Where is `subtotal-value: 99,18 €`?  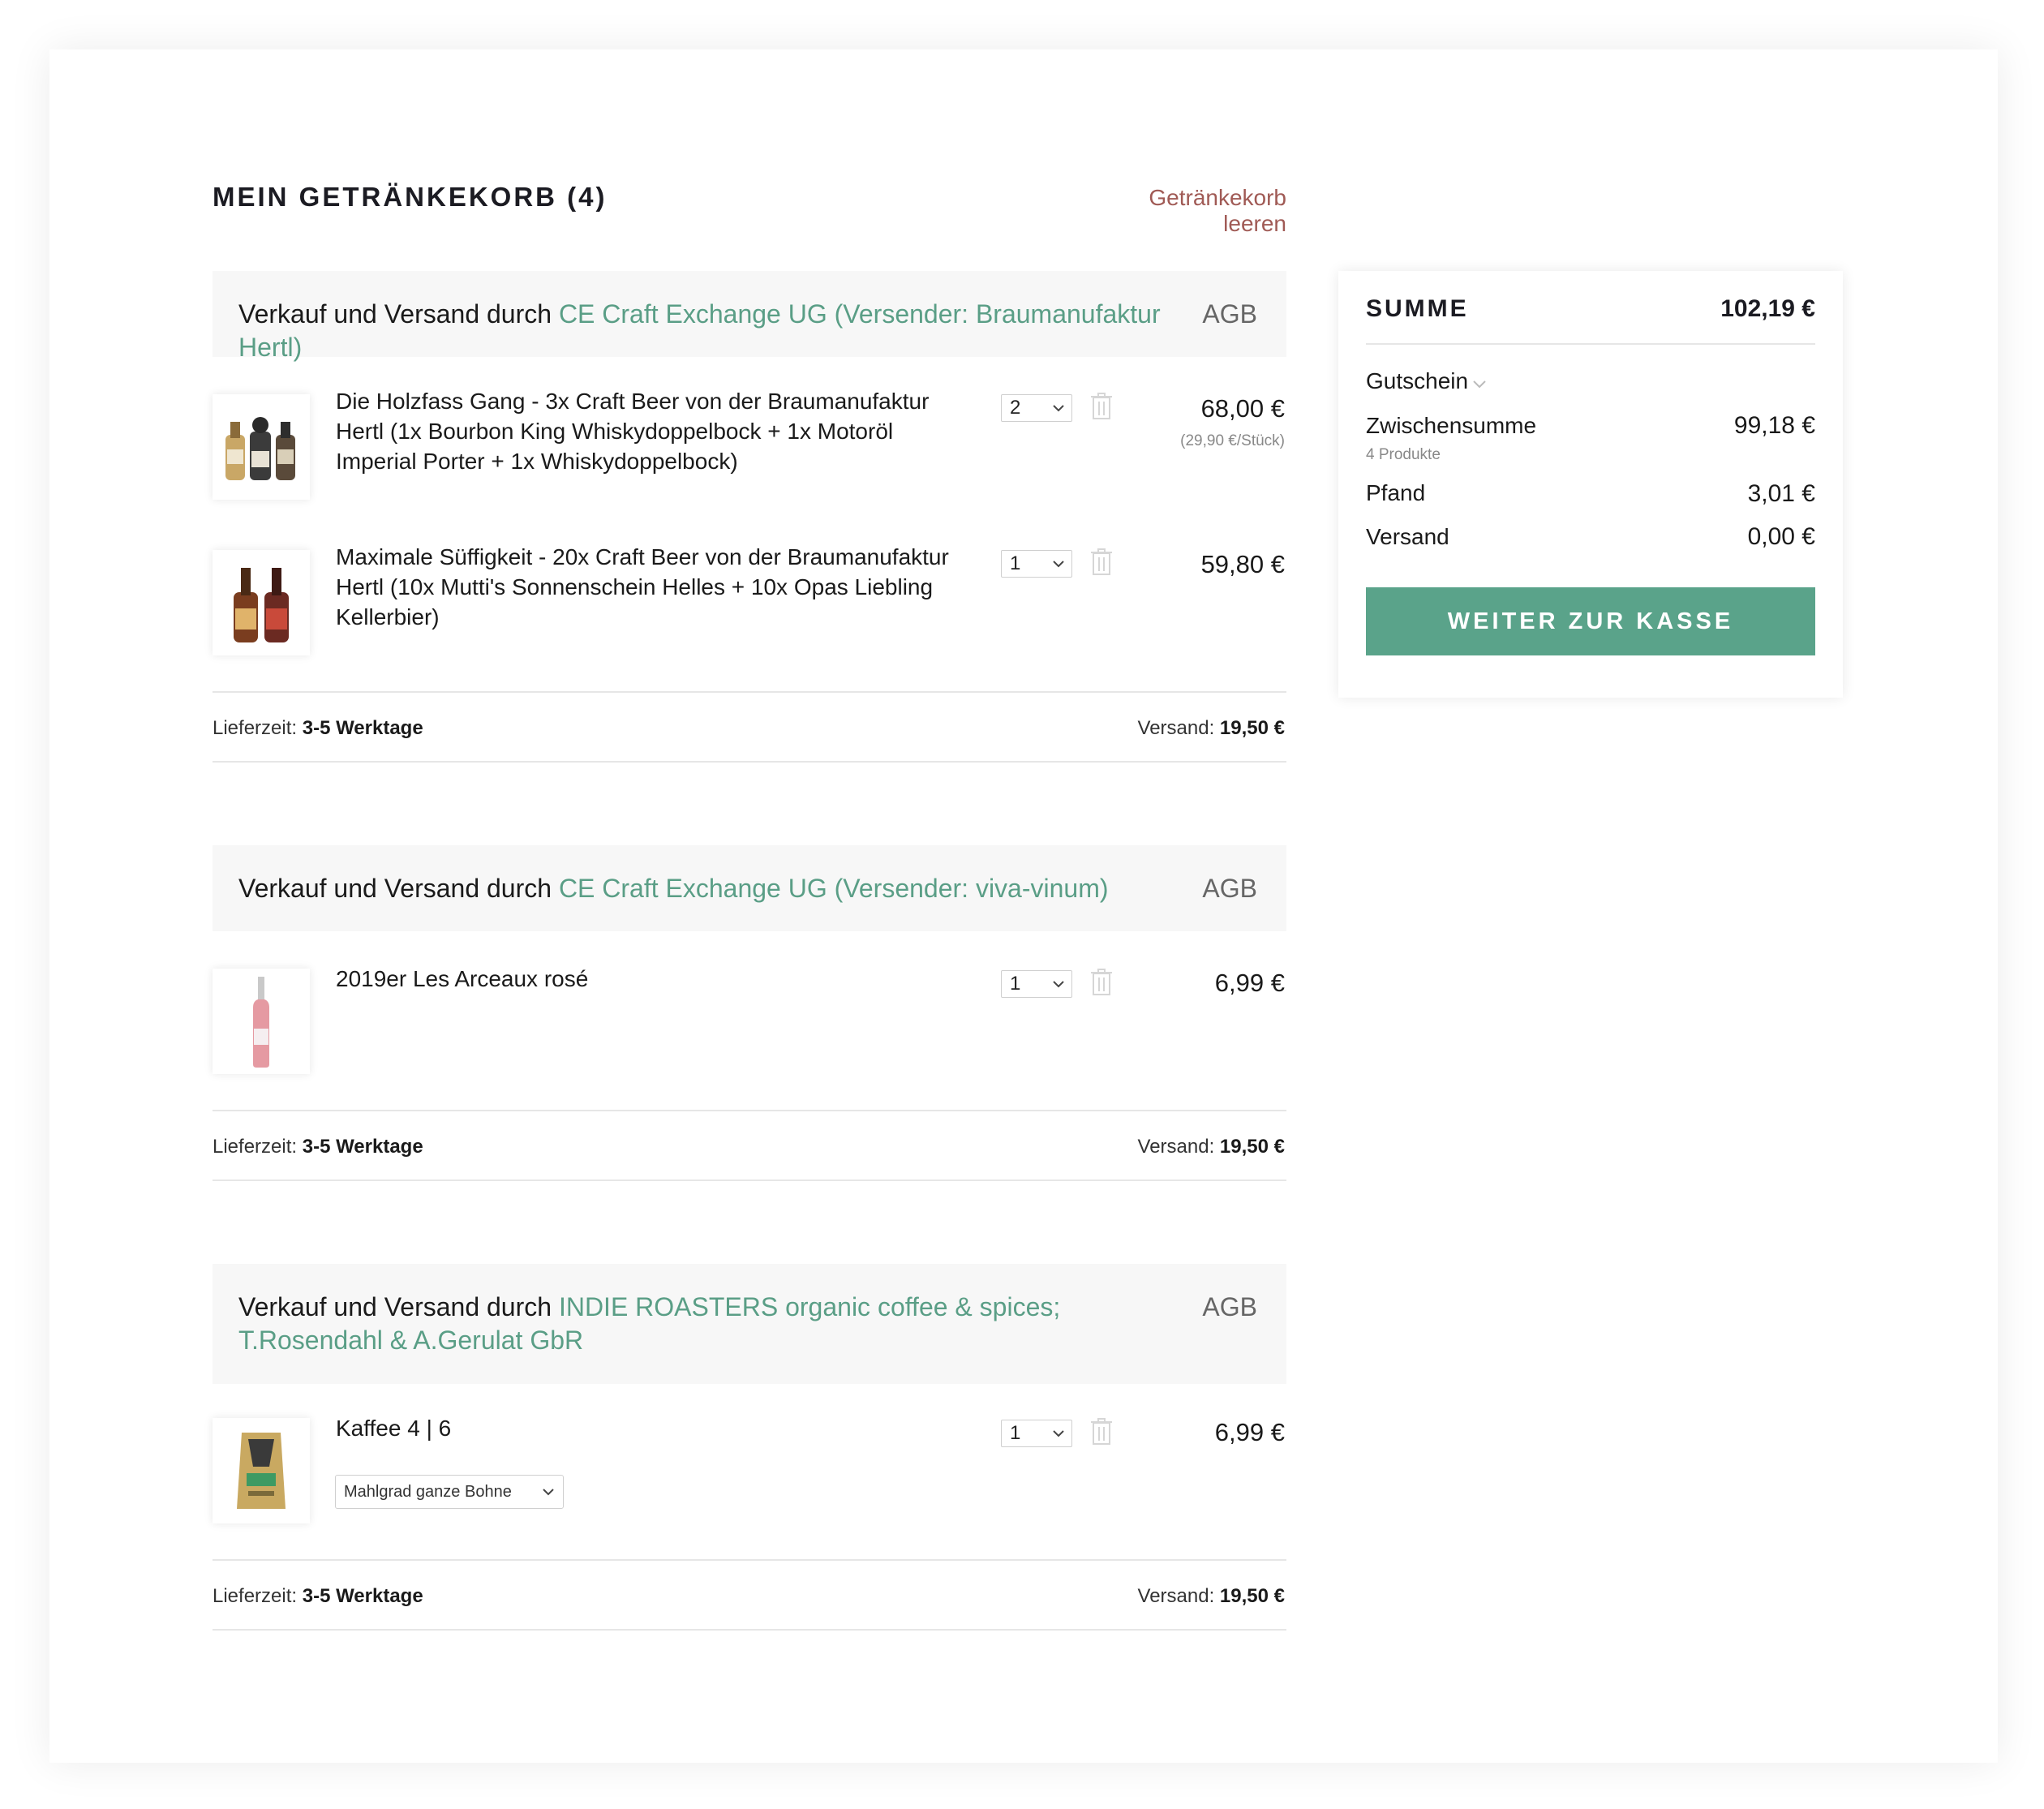
subtotal-value: 99,18 € is located at coordinates (1774, 425).